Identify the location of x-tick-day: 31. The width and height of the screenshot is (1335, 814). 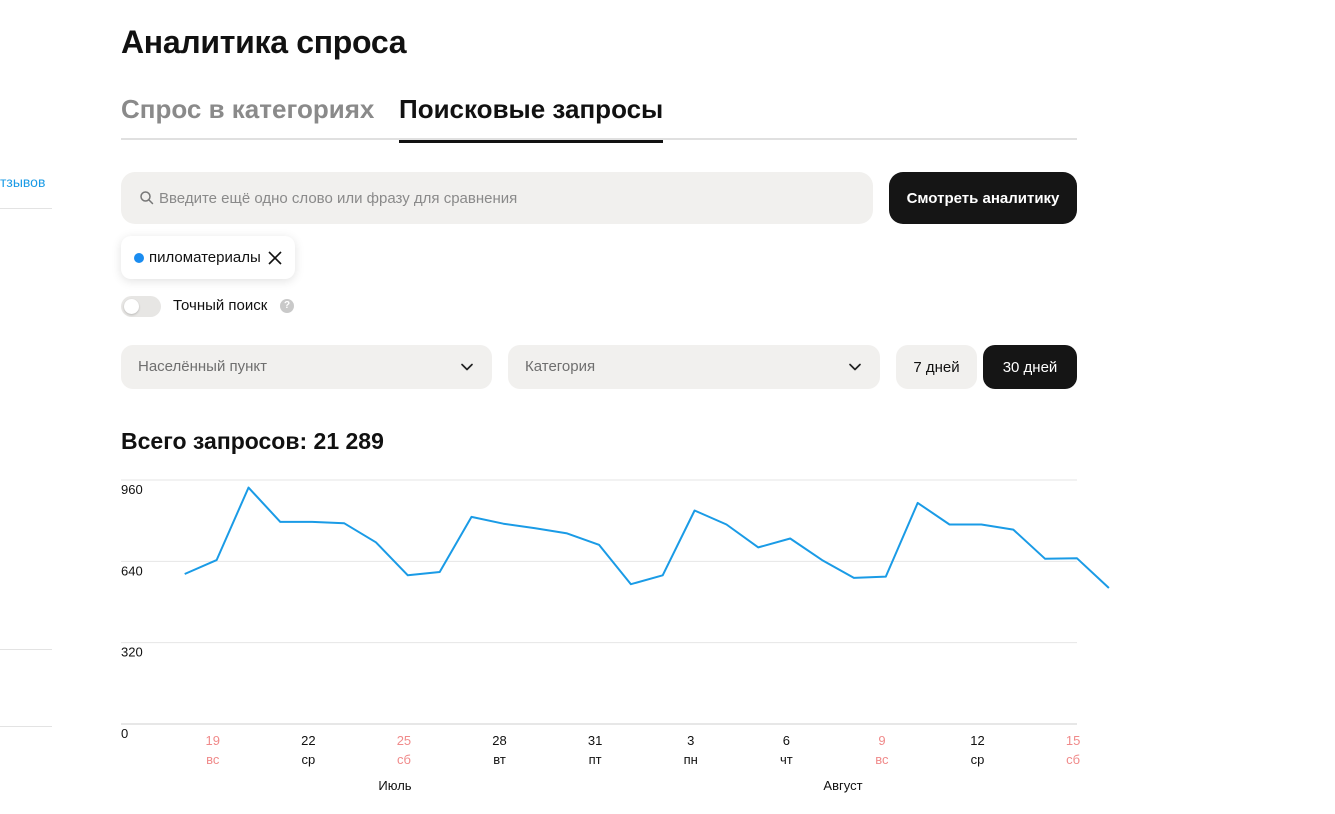
(595, 740).